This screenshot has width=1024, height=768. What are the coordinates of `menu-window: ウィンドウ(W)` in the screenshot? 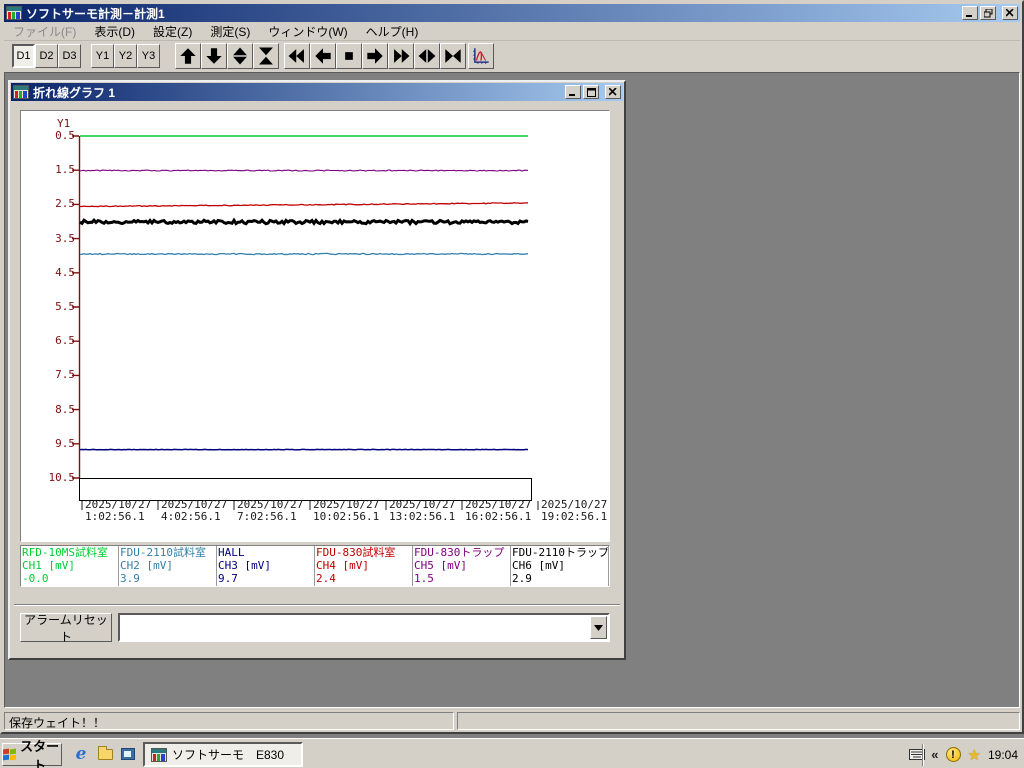 It's located at (307, 31).